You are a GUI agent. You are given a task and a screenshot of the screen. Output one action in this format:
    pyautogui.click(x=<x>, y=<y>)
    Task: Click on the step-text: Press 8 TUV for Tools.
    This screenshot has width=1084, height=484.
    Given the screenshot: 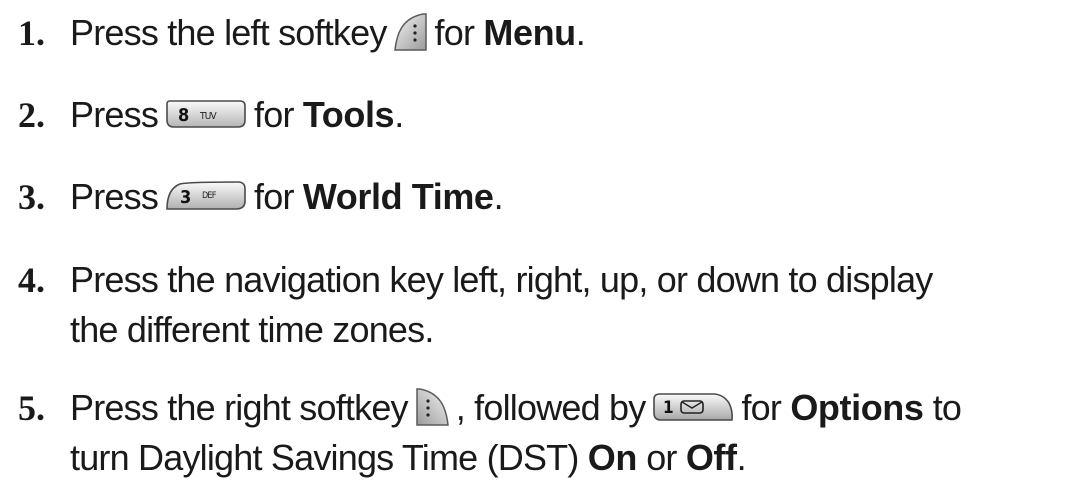 What is the action you would take?
    pyautogui.click(x=575, y=115)
    